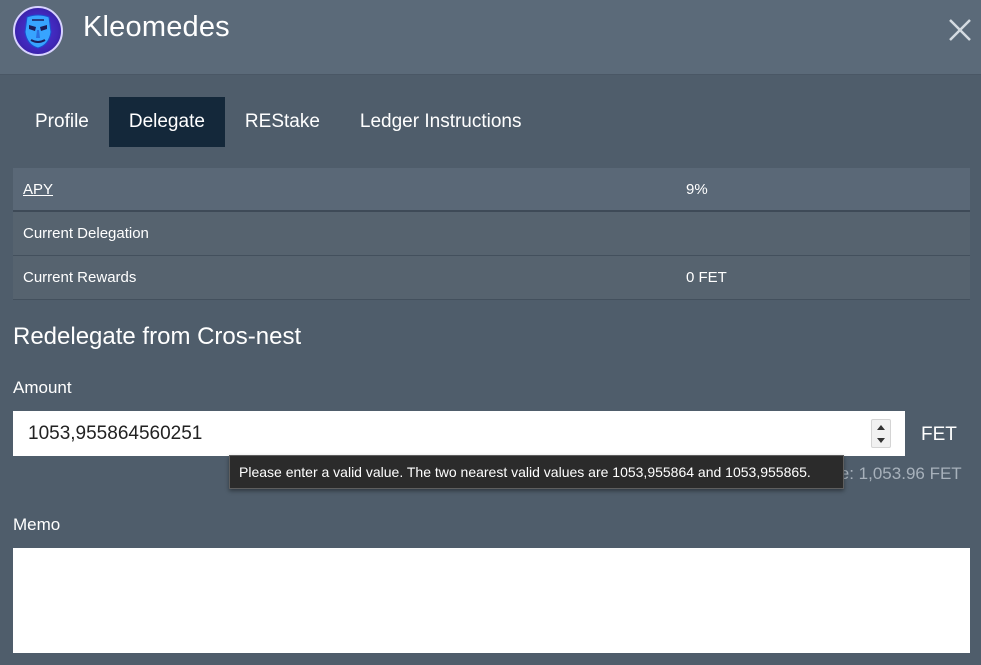 The width and height of the screenshot is (981, 665). What do you see at coordinates (156, 27) in the screenshot?
I see `modal-title: Kleomedes` at bounding box center [156, 27].